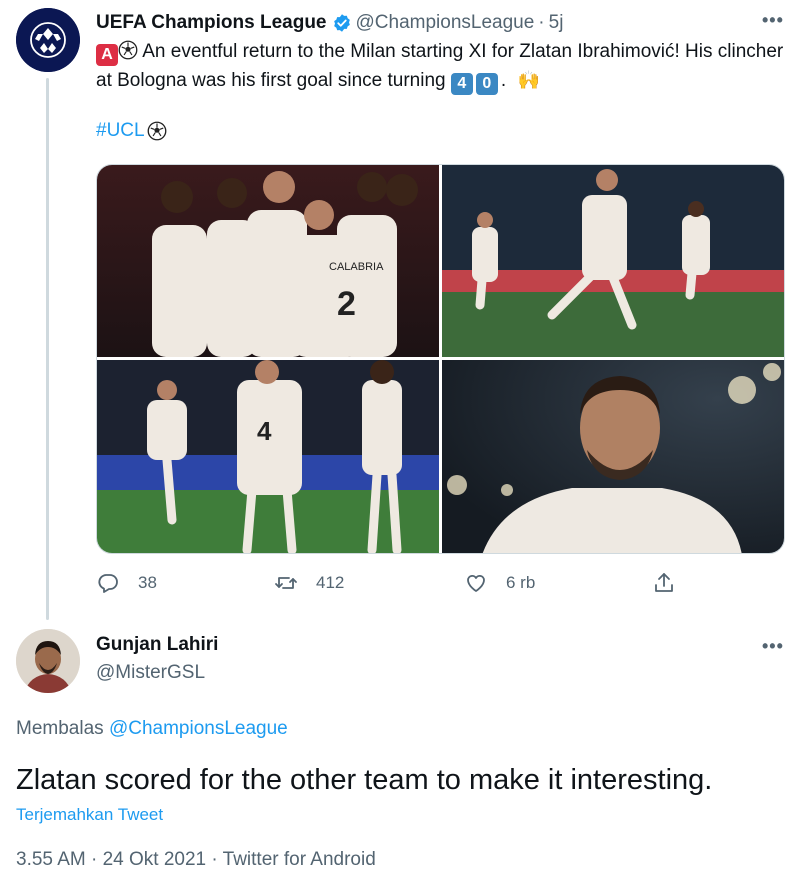 This screenshot has height=891, width=800. What do you see at coordinates (445, 23) in the screenshot?
I see `parent-author-handle: @ChampionsLeague` at bounding box center [445, 23].